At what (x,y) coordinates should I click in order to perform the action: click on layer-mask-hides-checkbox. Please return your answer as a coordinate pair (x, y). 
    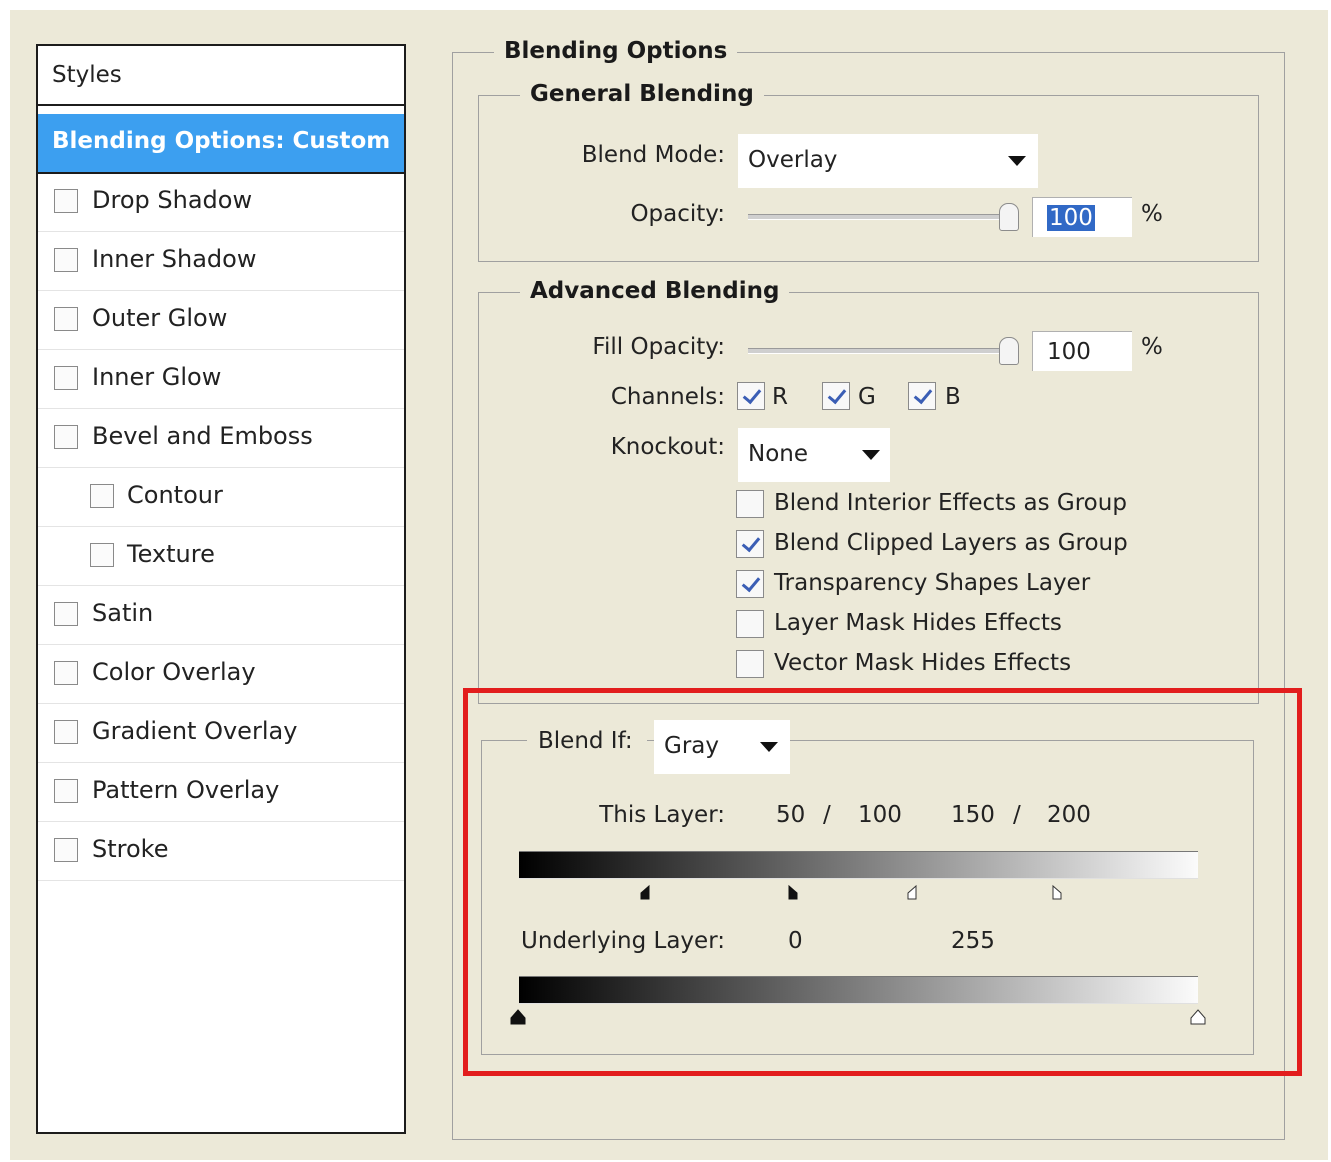
    Looking at the image, I should click on (750, 624).